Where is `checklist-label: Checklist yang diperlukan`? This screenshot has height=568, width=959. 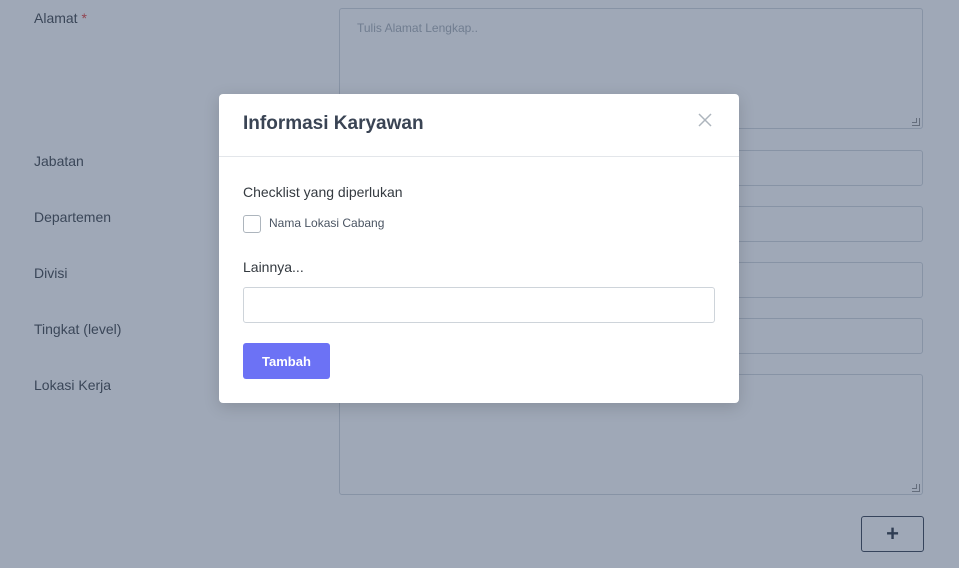 checklist-label: Checklist yang diperlukan is located at coordinates (323, 192).